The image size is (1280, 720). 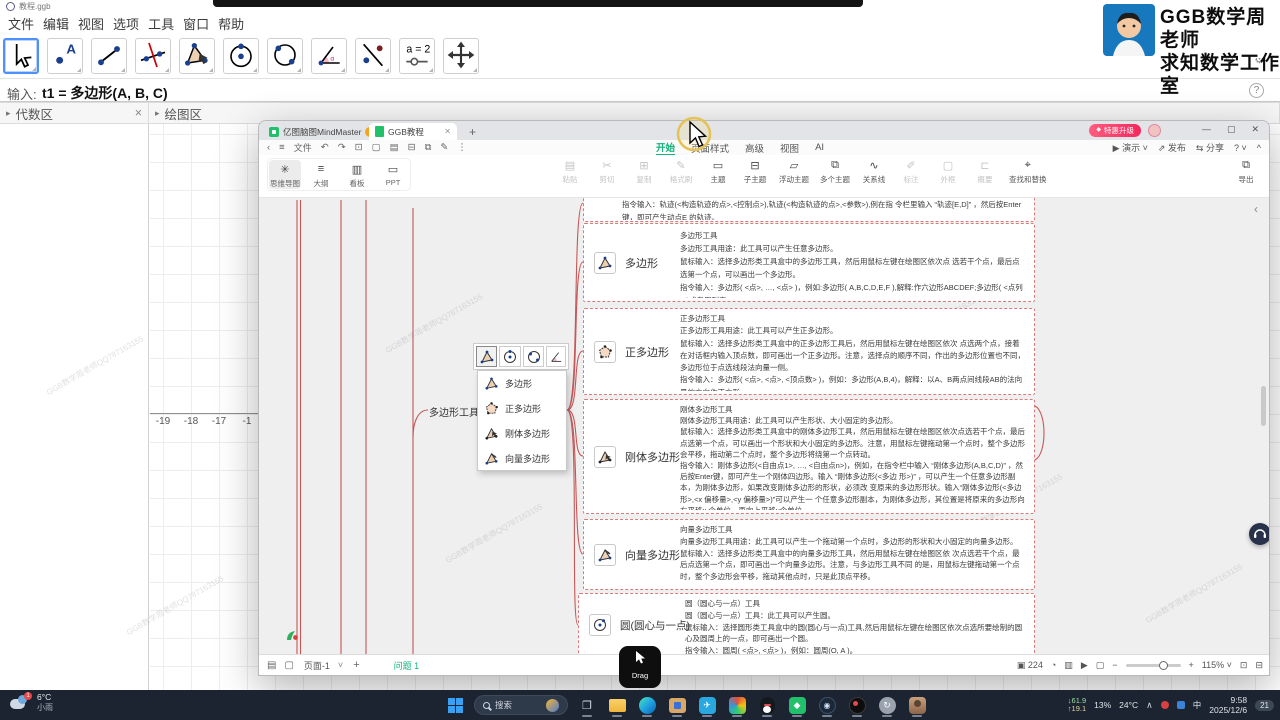 What do you see at coordinates (340, 665) in the screenshot?
I see `page-dropdown-icon: ˅` at bounding box center [340, 665].